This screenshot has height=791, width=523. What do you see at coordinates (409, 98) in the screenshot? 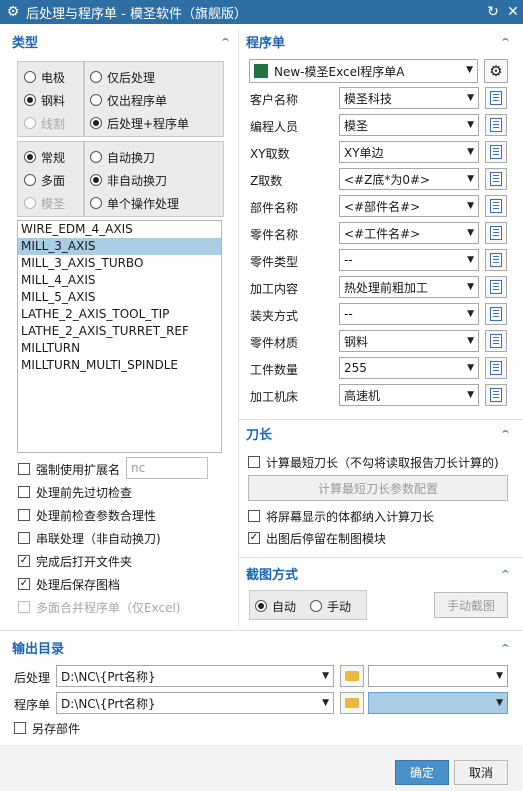
I see `field-value-select: 模圣科技 ▼` at bounding box center [409, 98].